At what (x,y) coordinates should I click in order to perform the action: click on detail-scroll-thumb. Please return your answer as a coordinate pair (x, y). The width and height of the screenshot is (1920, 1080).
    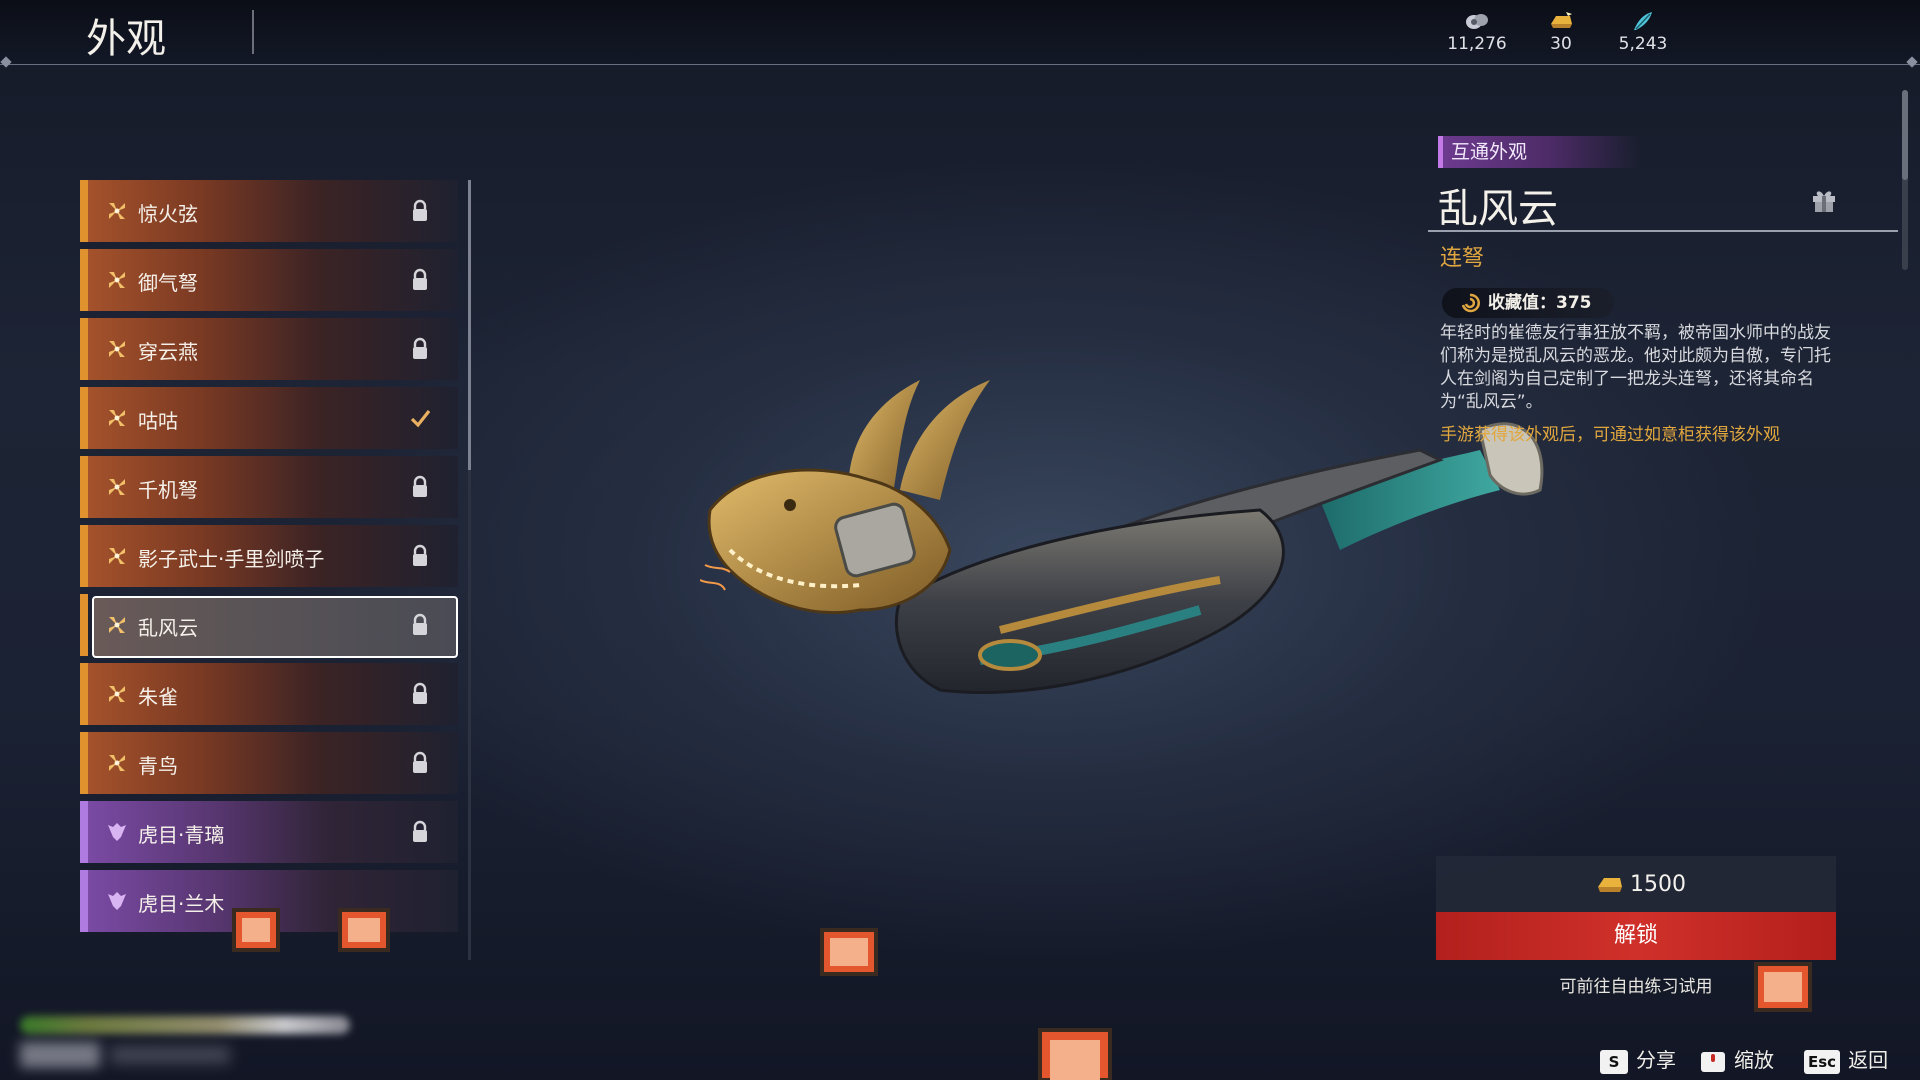
    Looking at the image, I should click on (1905, 135).